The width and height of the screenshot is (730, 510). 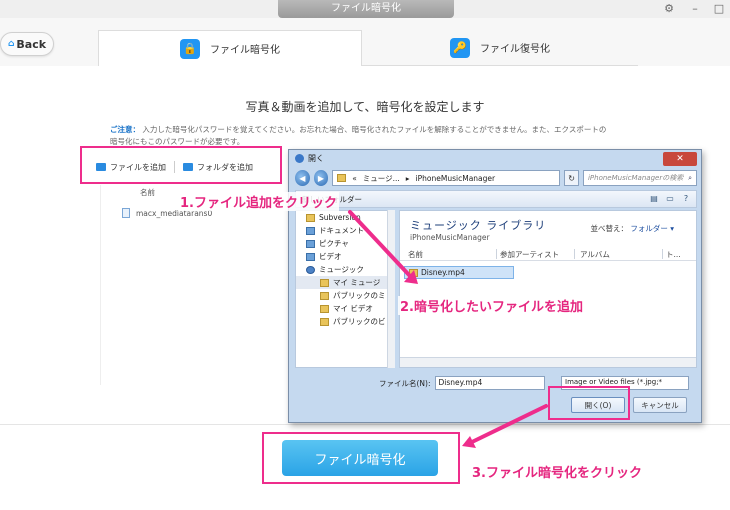 I want to click on help-icon: ?, so click(x=686, y=199).